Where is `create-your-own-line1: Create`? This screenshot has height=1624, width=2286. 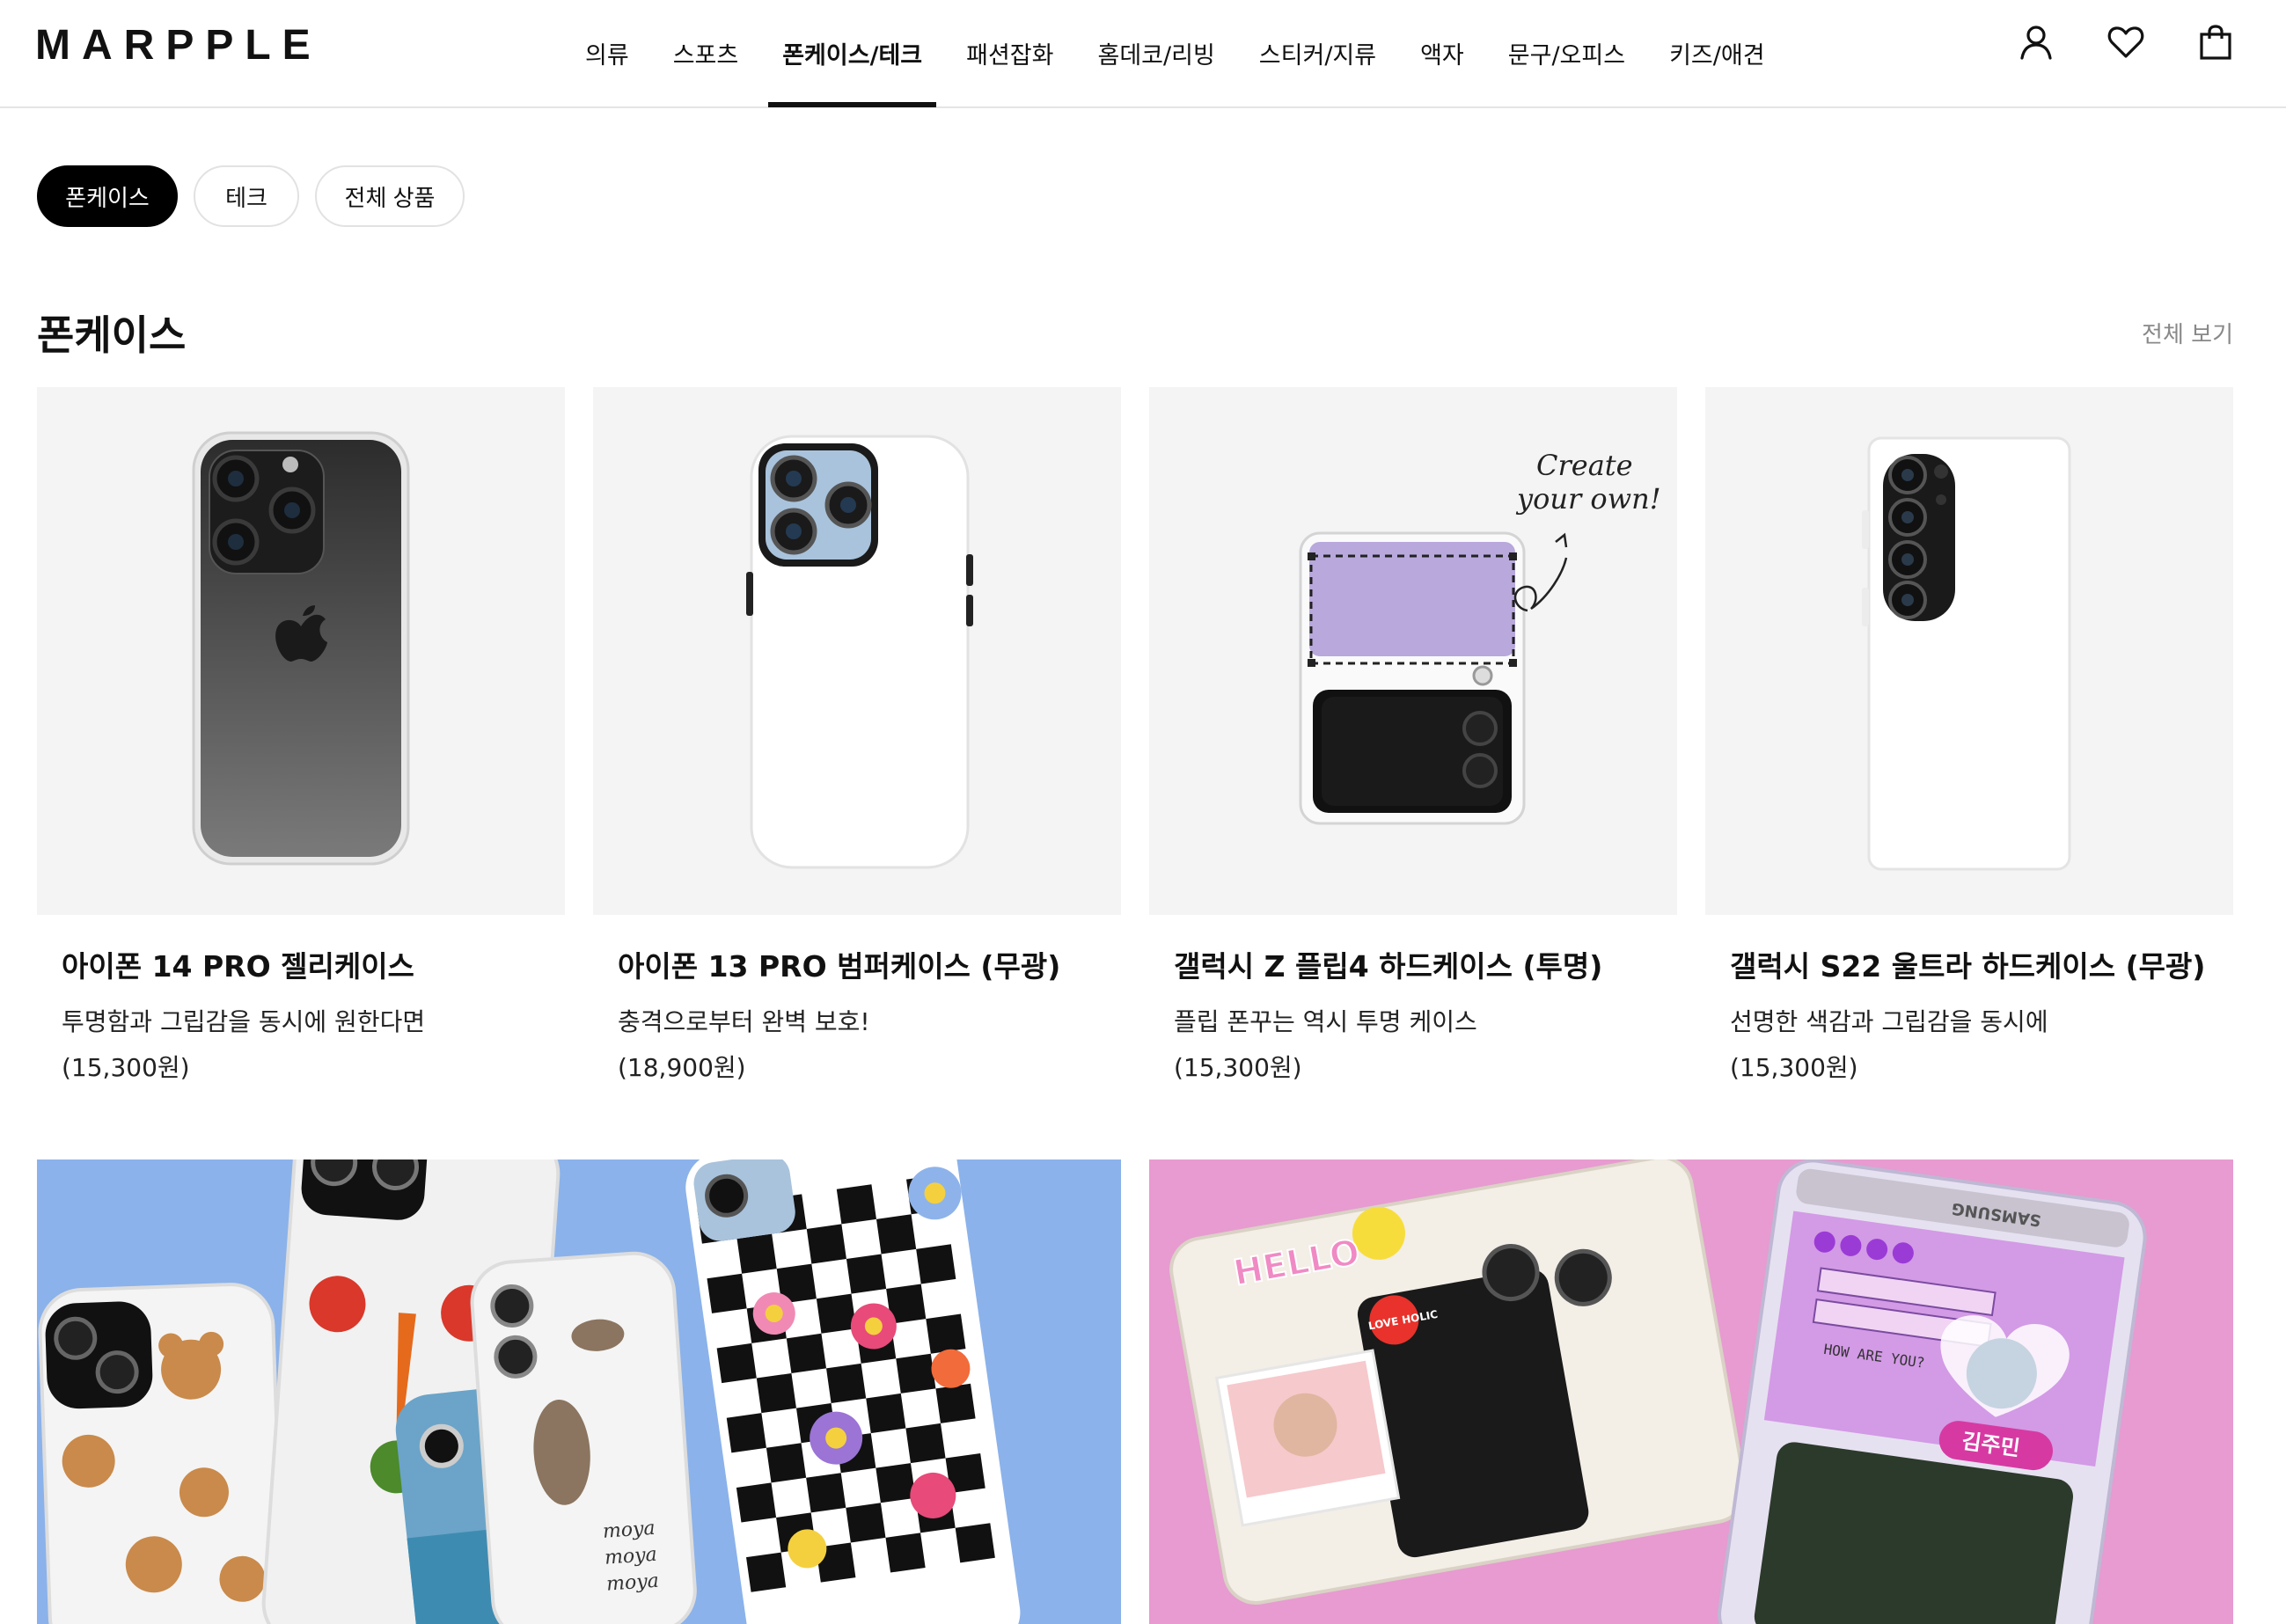 create-your-own-line1: Create is located at coordinates (1585, 466).